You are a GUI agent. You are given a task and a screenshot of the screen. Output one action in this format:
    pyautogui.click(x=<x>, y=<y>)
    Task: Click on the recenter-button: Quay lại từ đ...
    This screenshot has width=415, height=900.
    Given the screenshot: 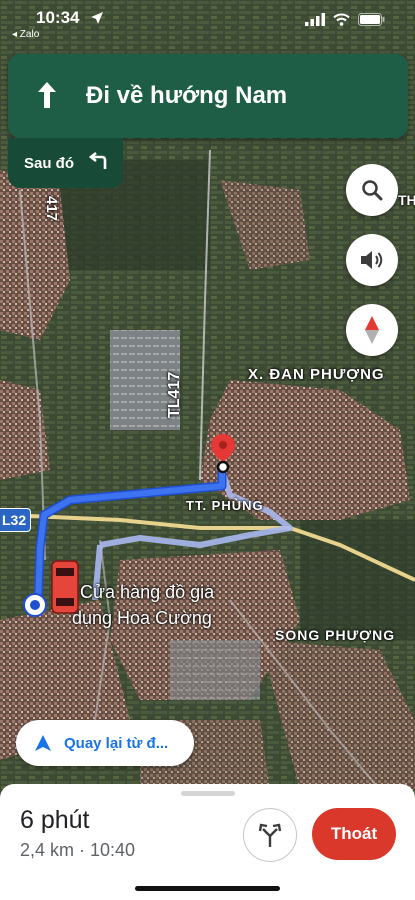 What is the action you would take?
    pyautogui.click(x=105, y=743)
    